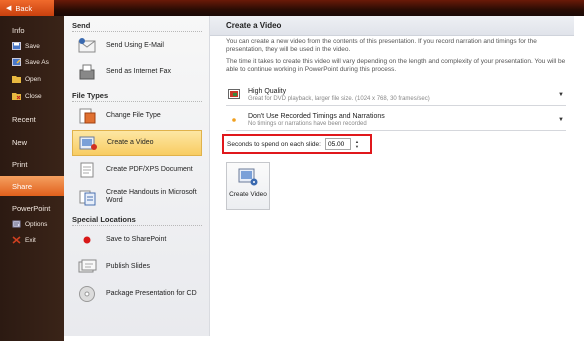 The image size is (584, 341). What do you see at coordinates (234, 94) in the screenshot?
I see `monitor-icon` at bounding box center [234, 94].